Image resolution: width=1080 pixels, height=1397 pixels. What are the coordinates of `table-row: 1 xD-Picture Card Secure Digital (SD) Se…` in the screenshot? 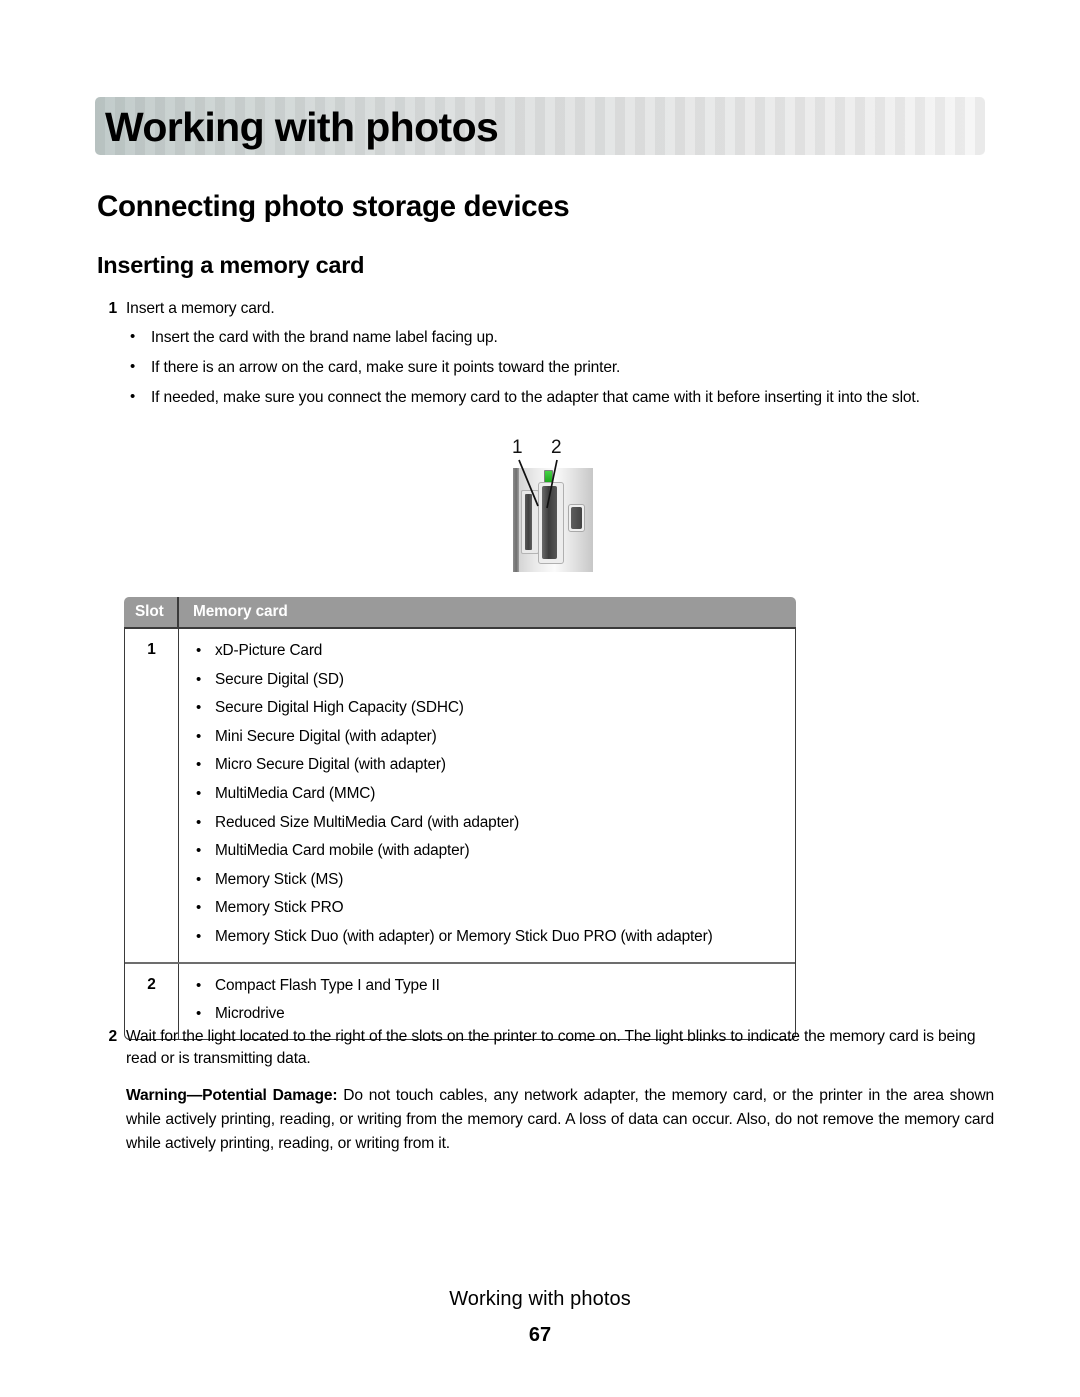 It's located at (460, 795).